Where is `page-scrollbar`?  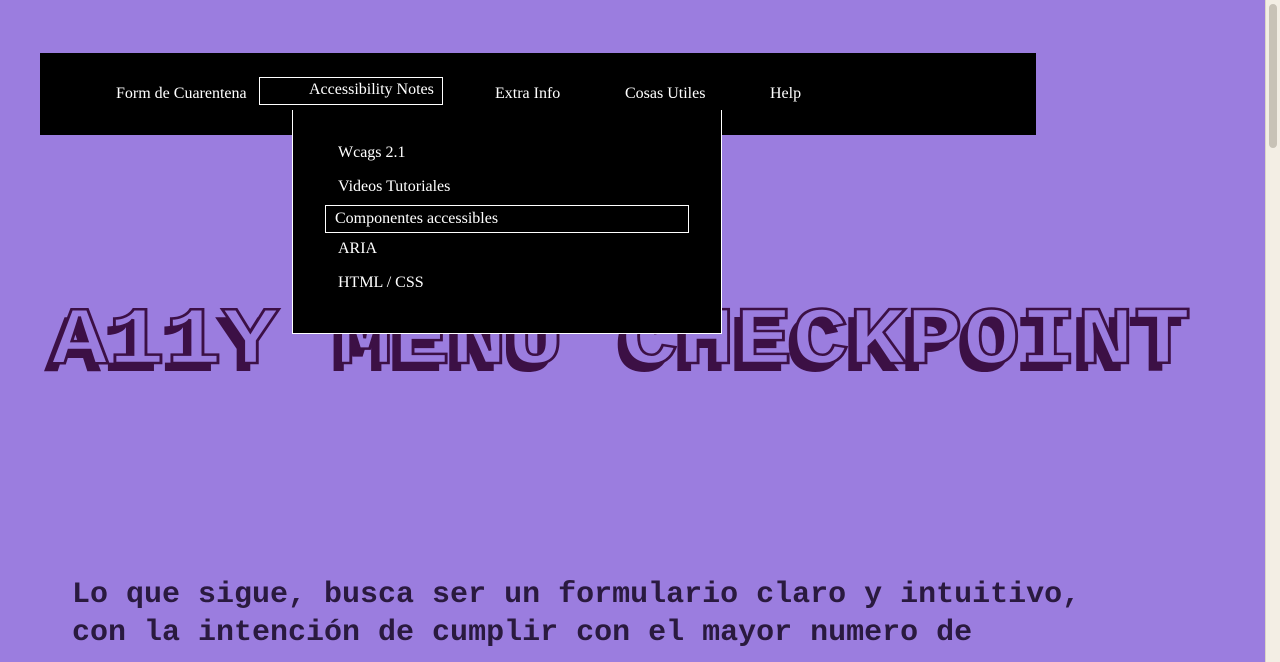
page-scrollbar is located at coordinates (1272, 331).